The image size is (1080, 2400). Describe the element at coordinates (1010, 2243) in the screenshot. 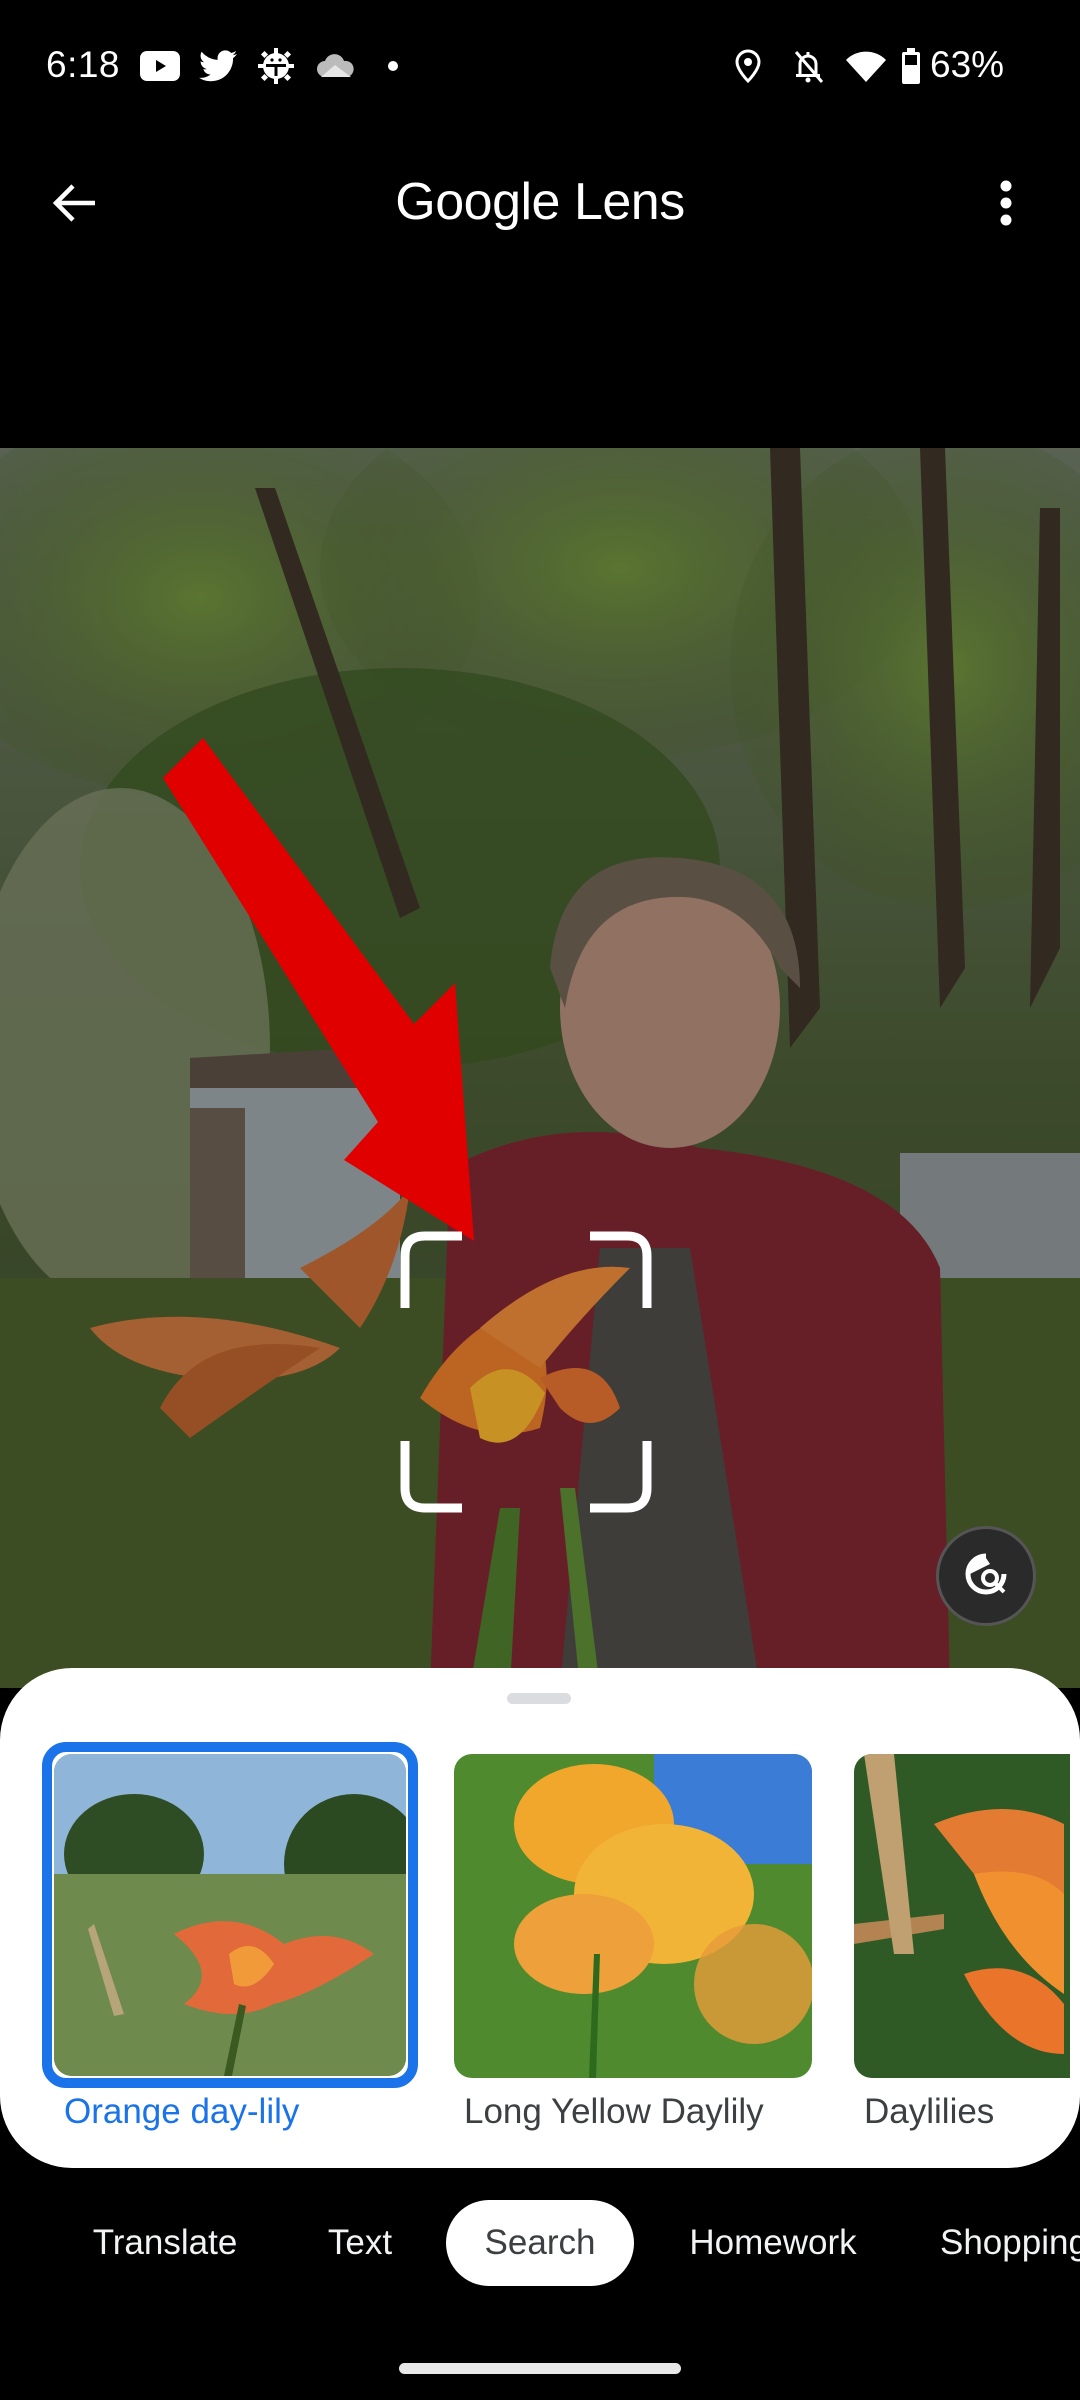

I see `tab-shopping: Shopping` at that location.